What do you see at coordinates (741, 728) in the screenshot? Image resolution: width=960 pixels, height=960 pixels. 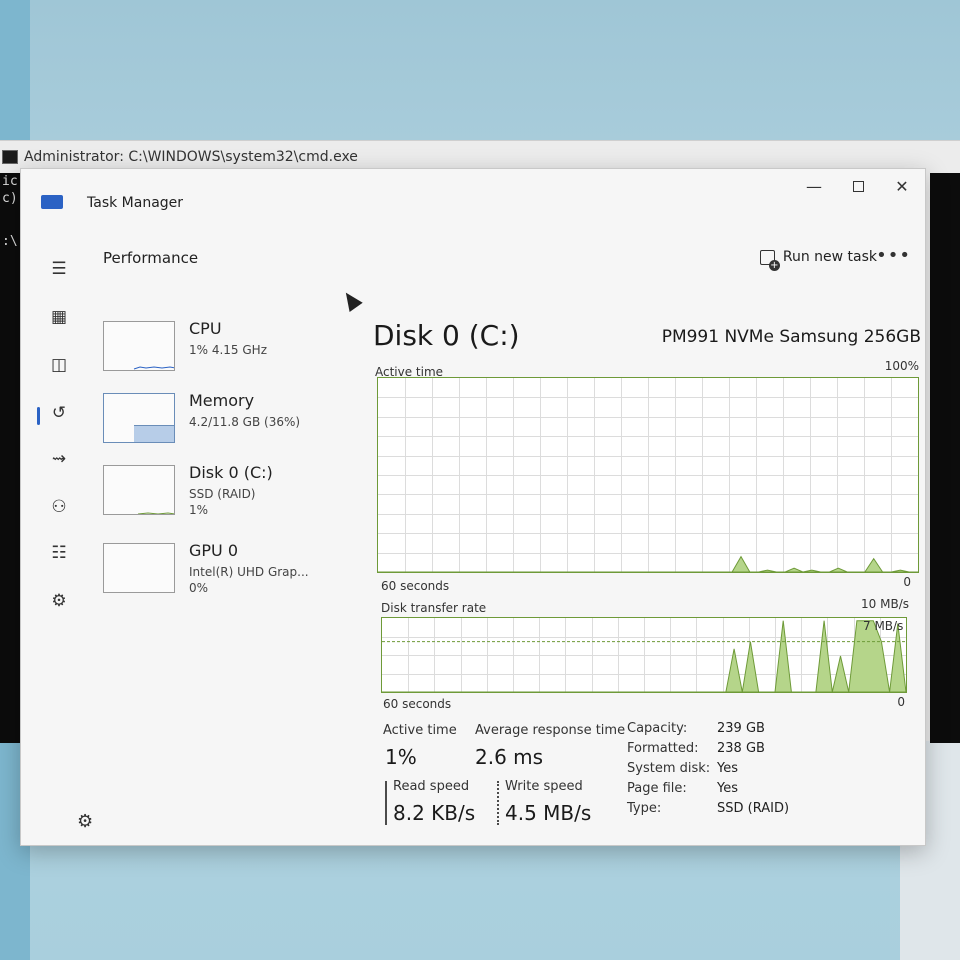 I see `capacity-value: 239 GB` at bounding box center [741, 728].